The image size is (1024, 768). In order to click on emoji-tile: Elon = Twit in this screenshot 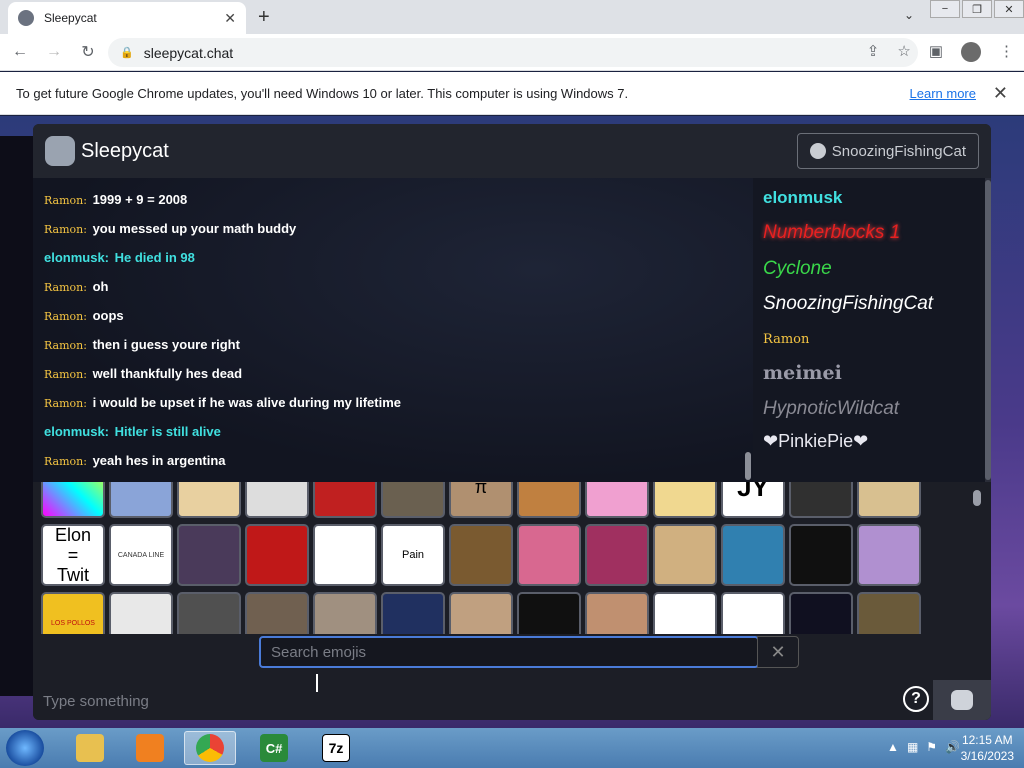, I will do `click(73, 555)`.